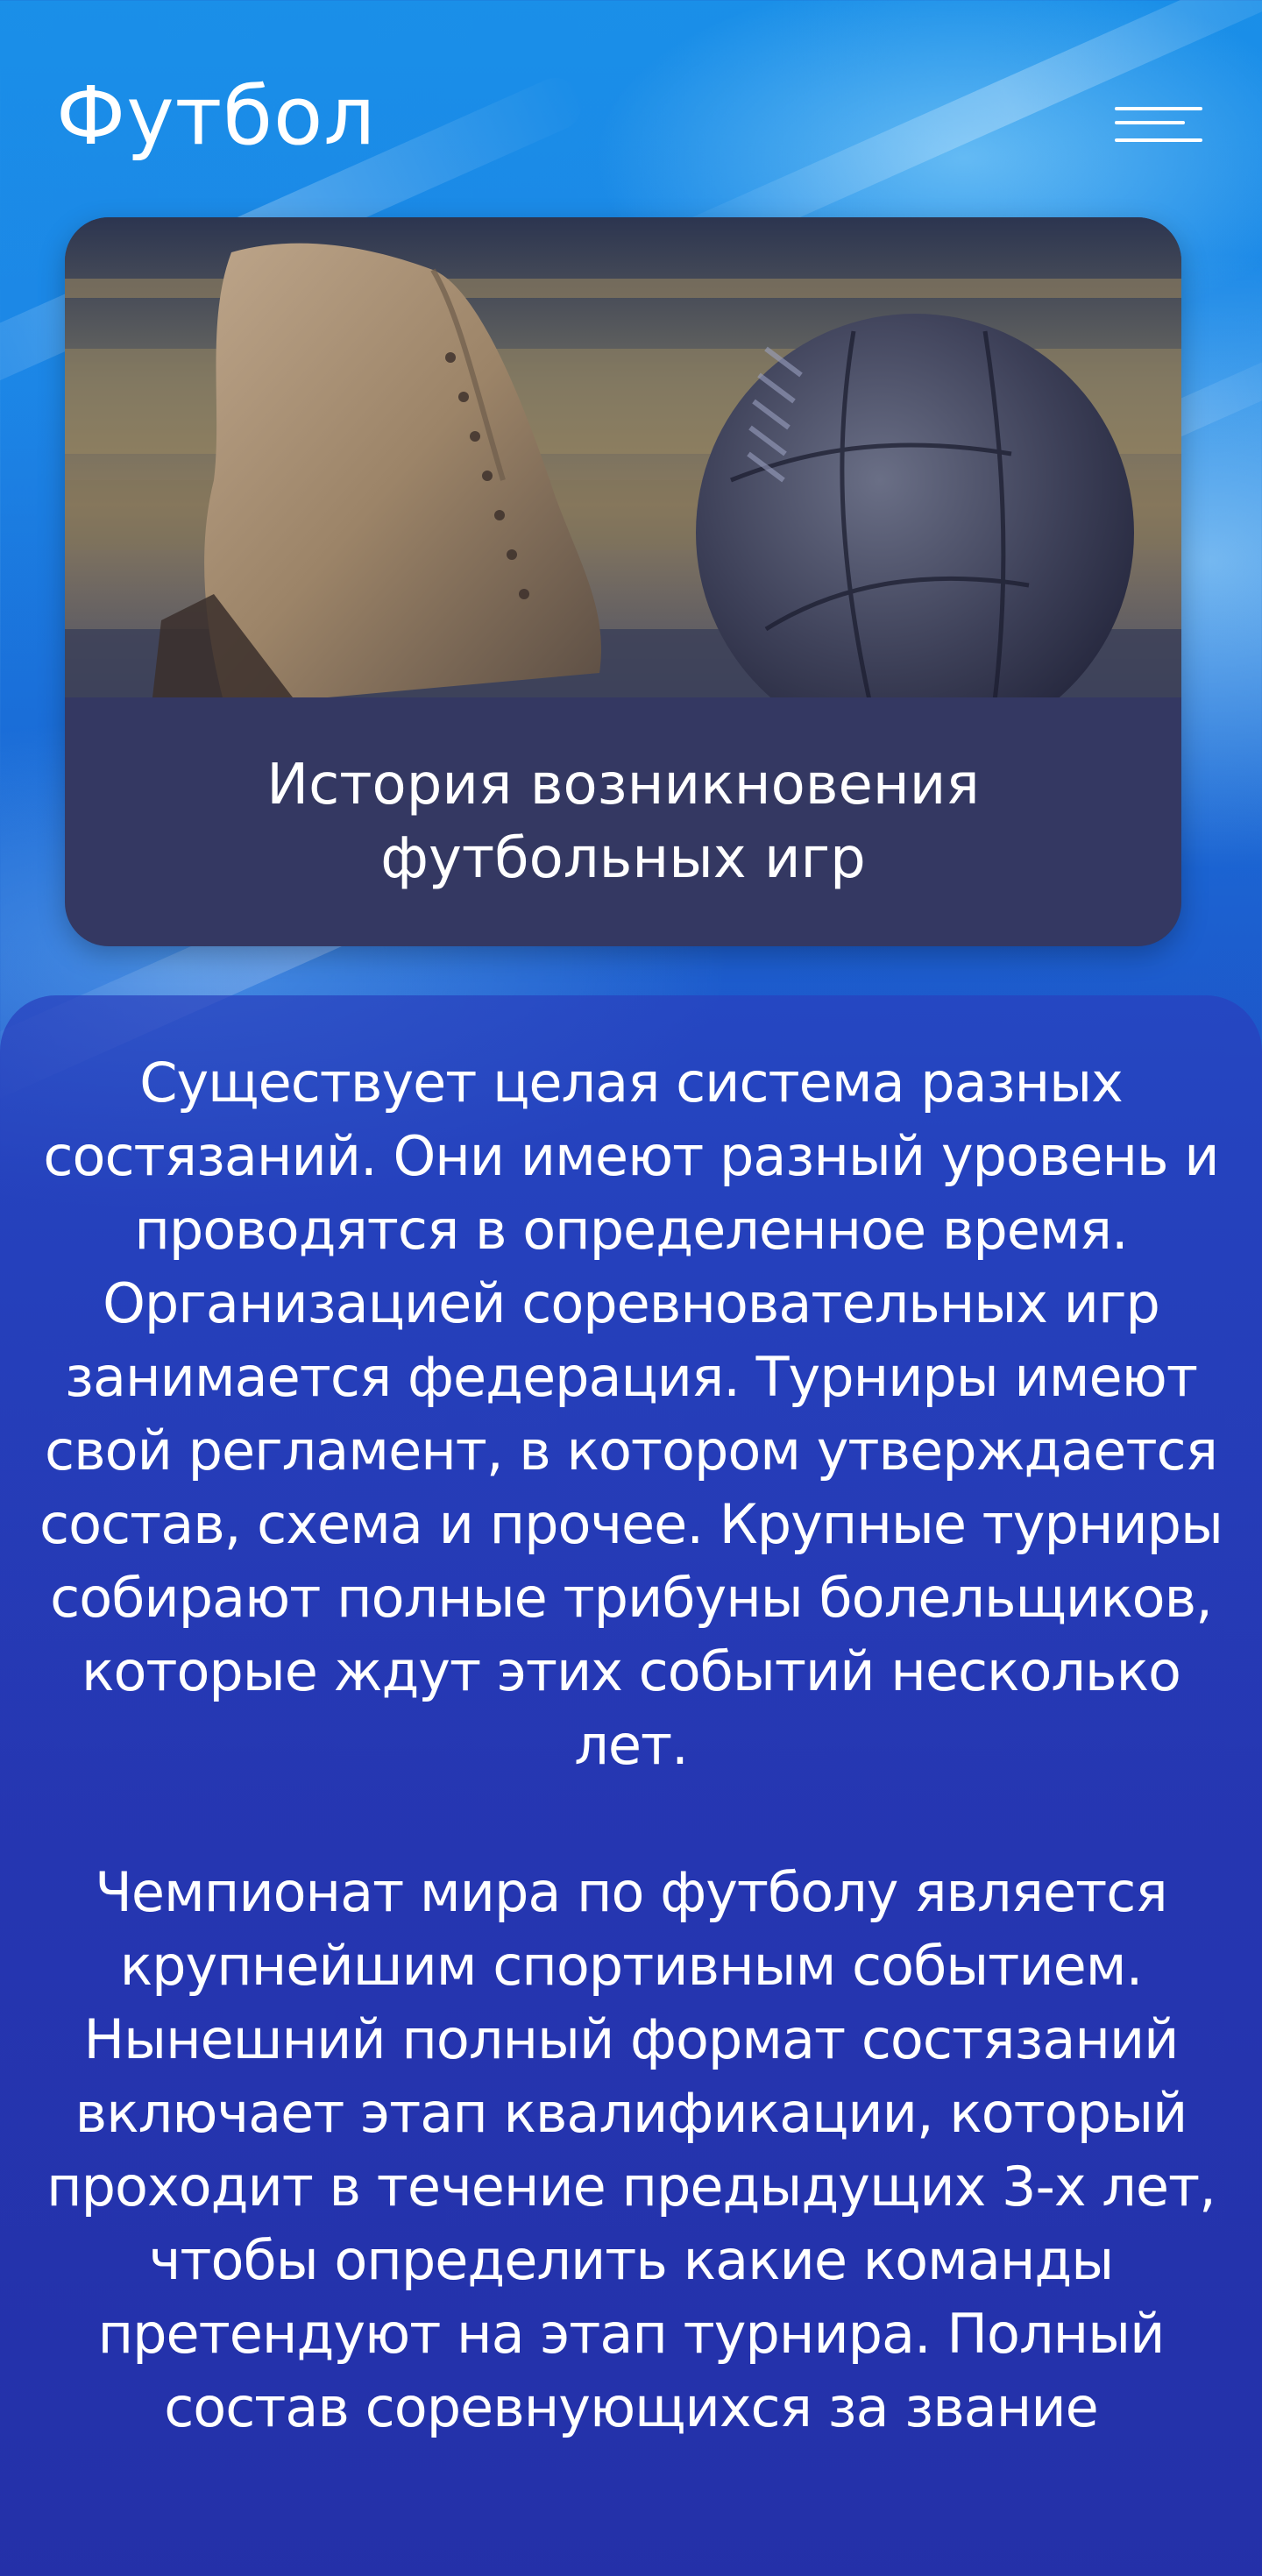 This screenshot has width=1262, height=2576. What do you see at coordinates (623, 821) in the screenshot?
I see `card-title: История возникновения футбольных игр` at bounding box center [623, 821].